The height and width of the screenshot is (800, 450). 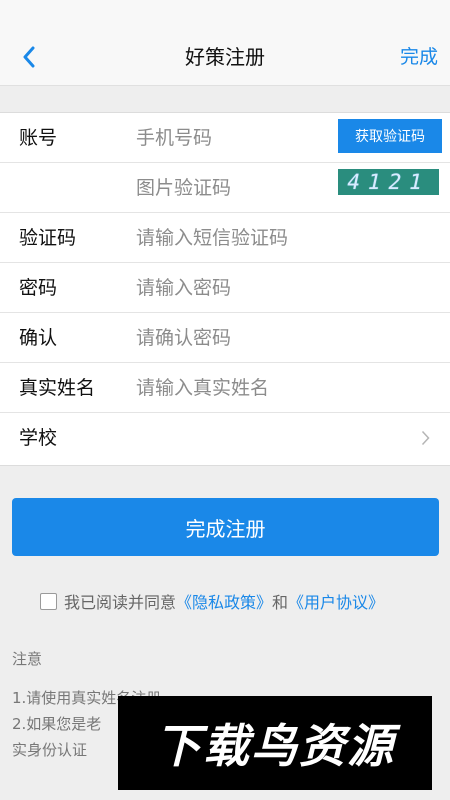 I want to click on watermark-text: 下载鸟资源, so click(x=275, y=746).